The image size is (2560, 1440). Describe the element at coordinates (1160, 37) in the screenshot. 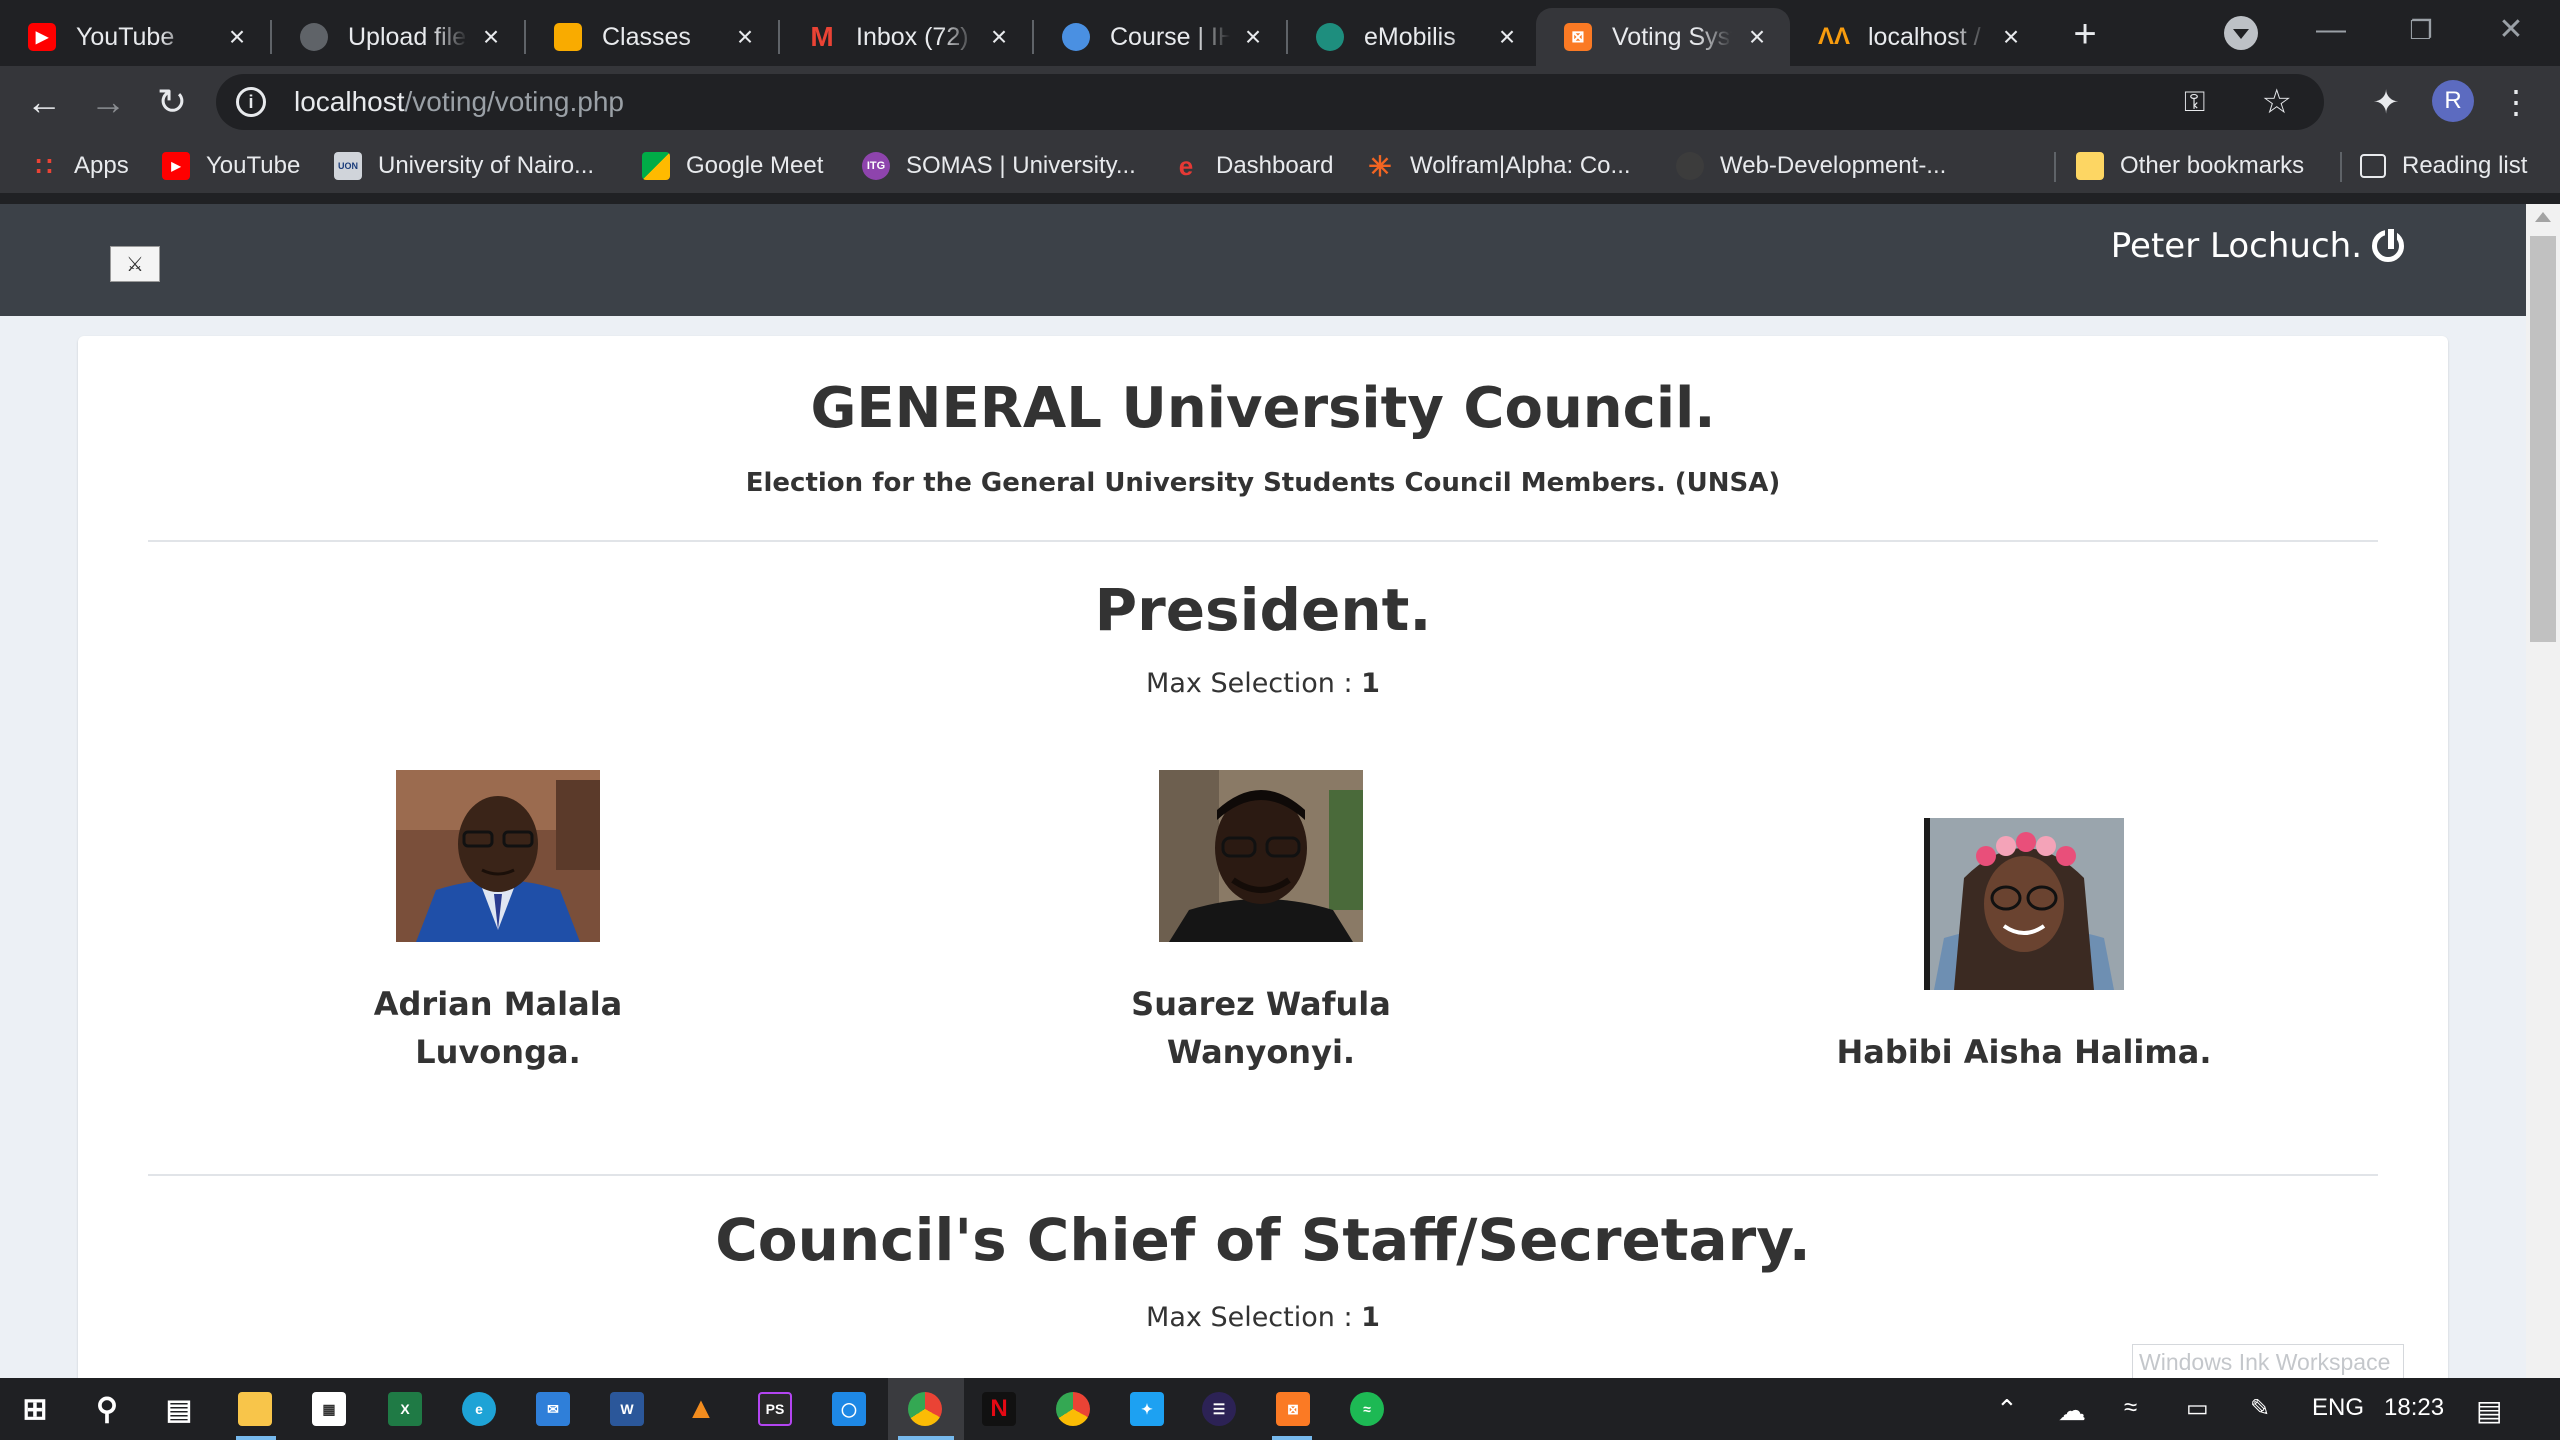

I see `tab-course: Course | IHI ×` at that location.